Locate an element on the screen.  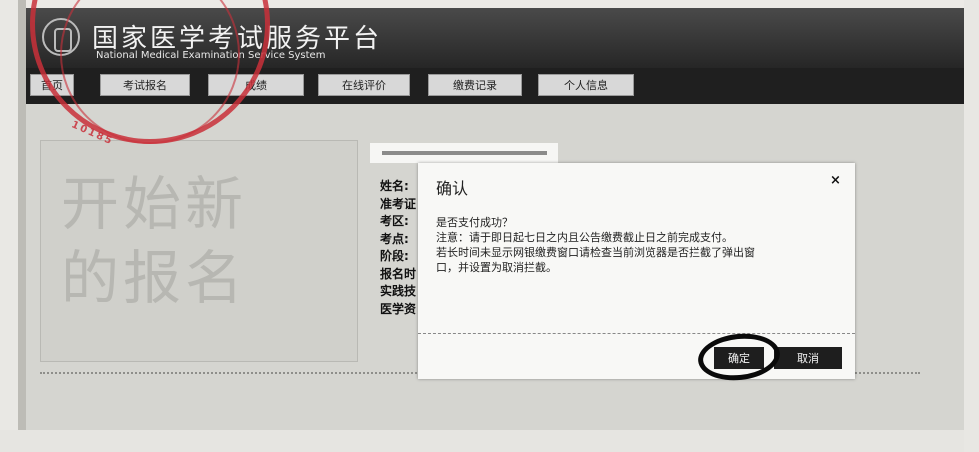
info-label-practical: 实践技 is located at coordinates (398, 291).